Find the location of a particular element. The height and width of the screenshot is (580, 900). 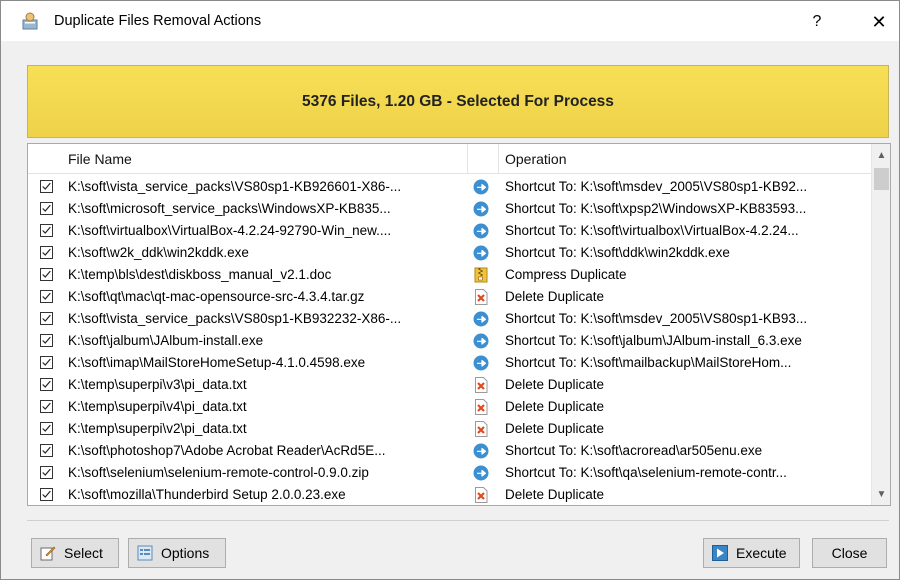

close-button-label: Close is located at coordinates (849, 553).